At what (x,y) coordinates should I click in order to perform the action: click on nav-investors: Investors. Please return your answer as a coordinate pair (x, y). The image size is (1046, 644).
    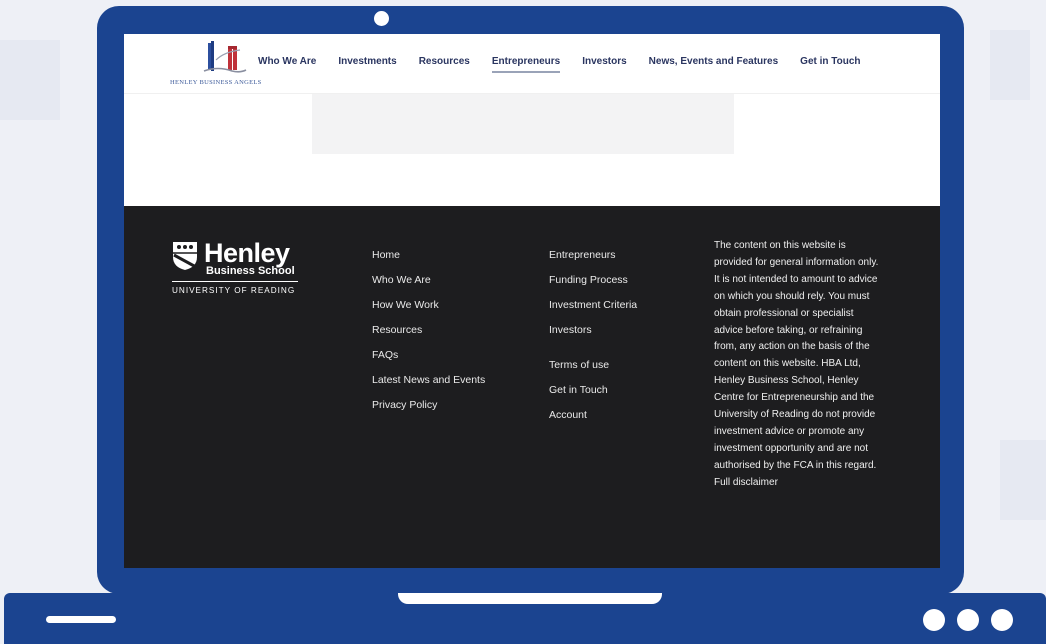
    Looking at the image, I should click on (604, 61).